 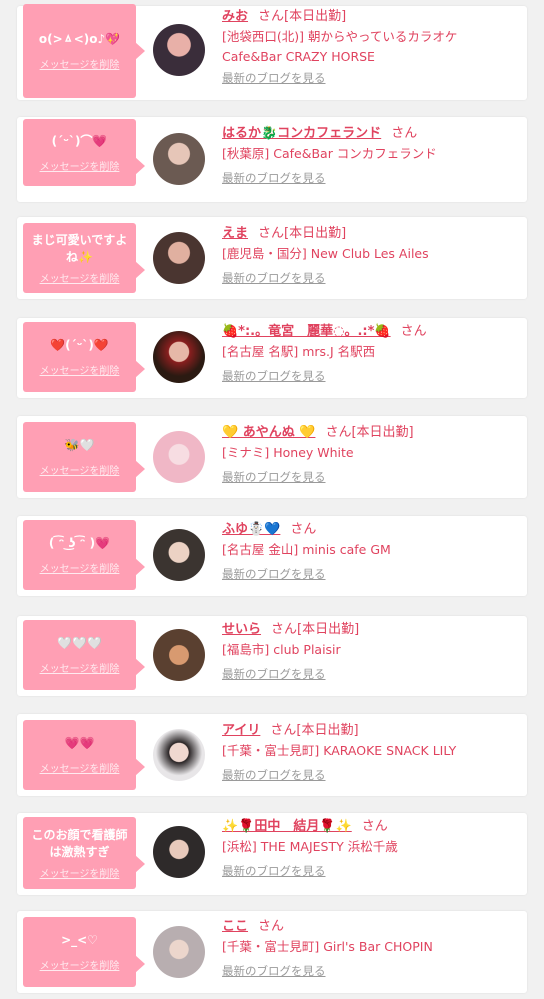 What do you see at coordinates (306, 549) in the screenshot?
I see `shop-name: [名古屋 金山] minis cafe GM` at bounding box center [306, 549].